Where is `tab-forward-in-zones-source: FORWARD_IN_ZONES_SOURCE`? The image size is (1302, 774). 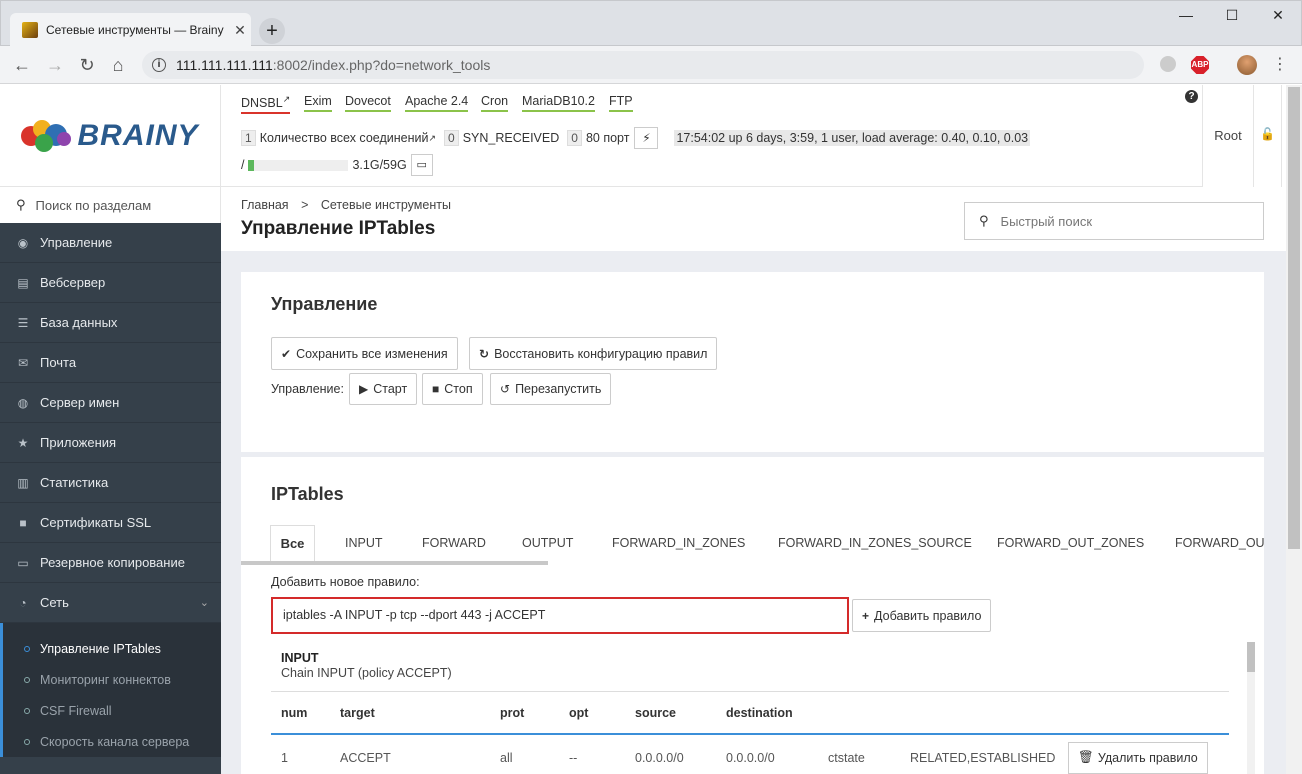 tab-forward-in-zones-source: FORWARD_IN_ZONES_SOURCE is located at coordinates (875, 543).